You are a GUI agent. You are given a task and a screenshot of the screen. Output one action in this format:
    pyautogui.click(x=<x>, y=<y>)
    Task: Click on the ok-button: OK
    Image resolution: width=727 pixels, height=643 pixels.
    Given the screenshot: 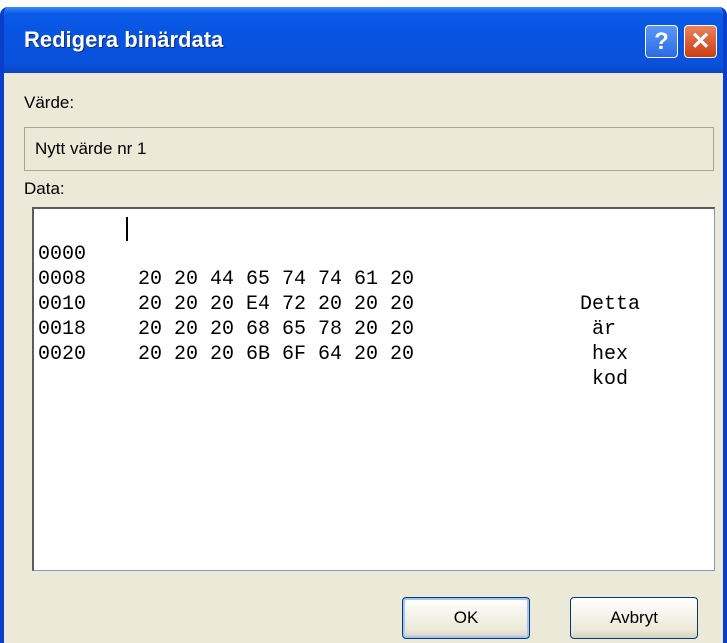 What is the action you would take?
    pyautogui.click(x=466, y=618)
    